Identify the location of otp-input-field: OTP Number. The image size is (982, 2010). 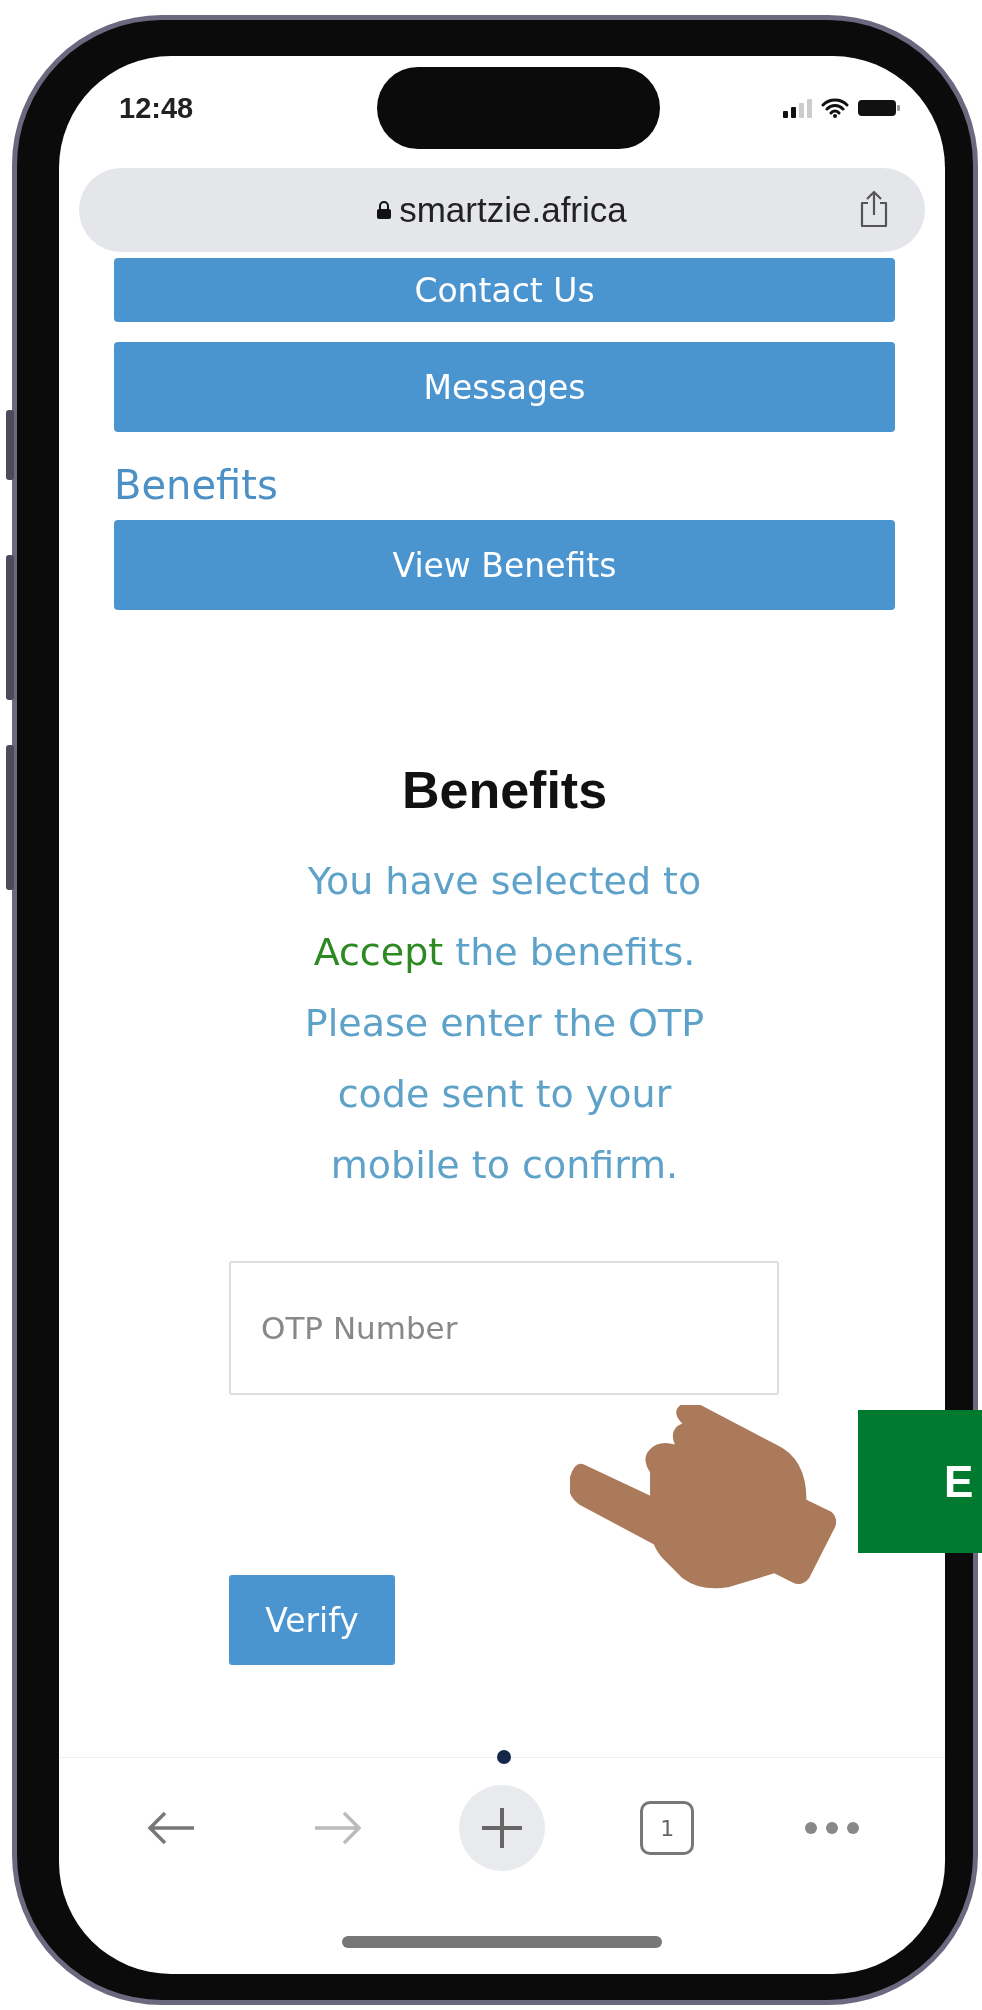
(504, 1328).